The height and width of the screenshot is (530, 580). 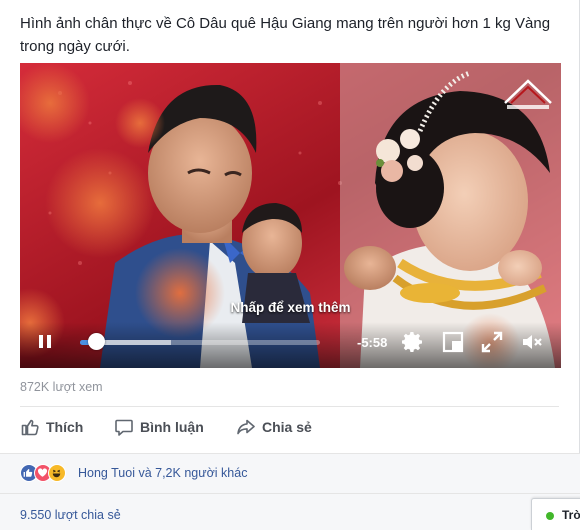 What do you see at coordinates (57, 473) in the screenshot?
I see `haha-reaction-icon` at bounding box center [57, 473].